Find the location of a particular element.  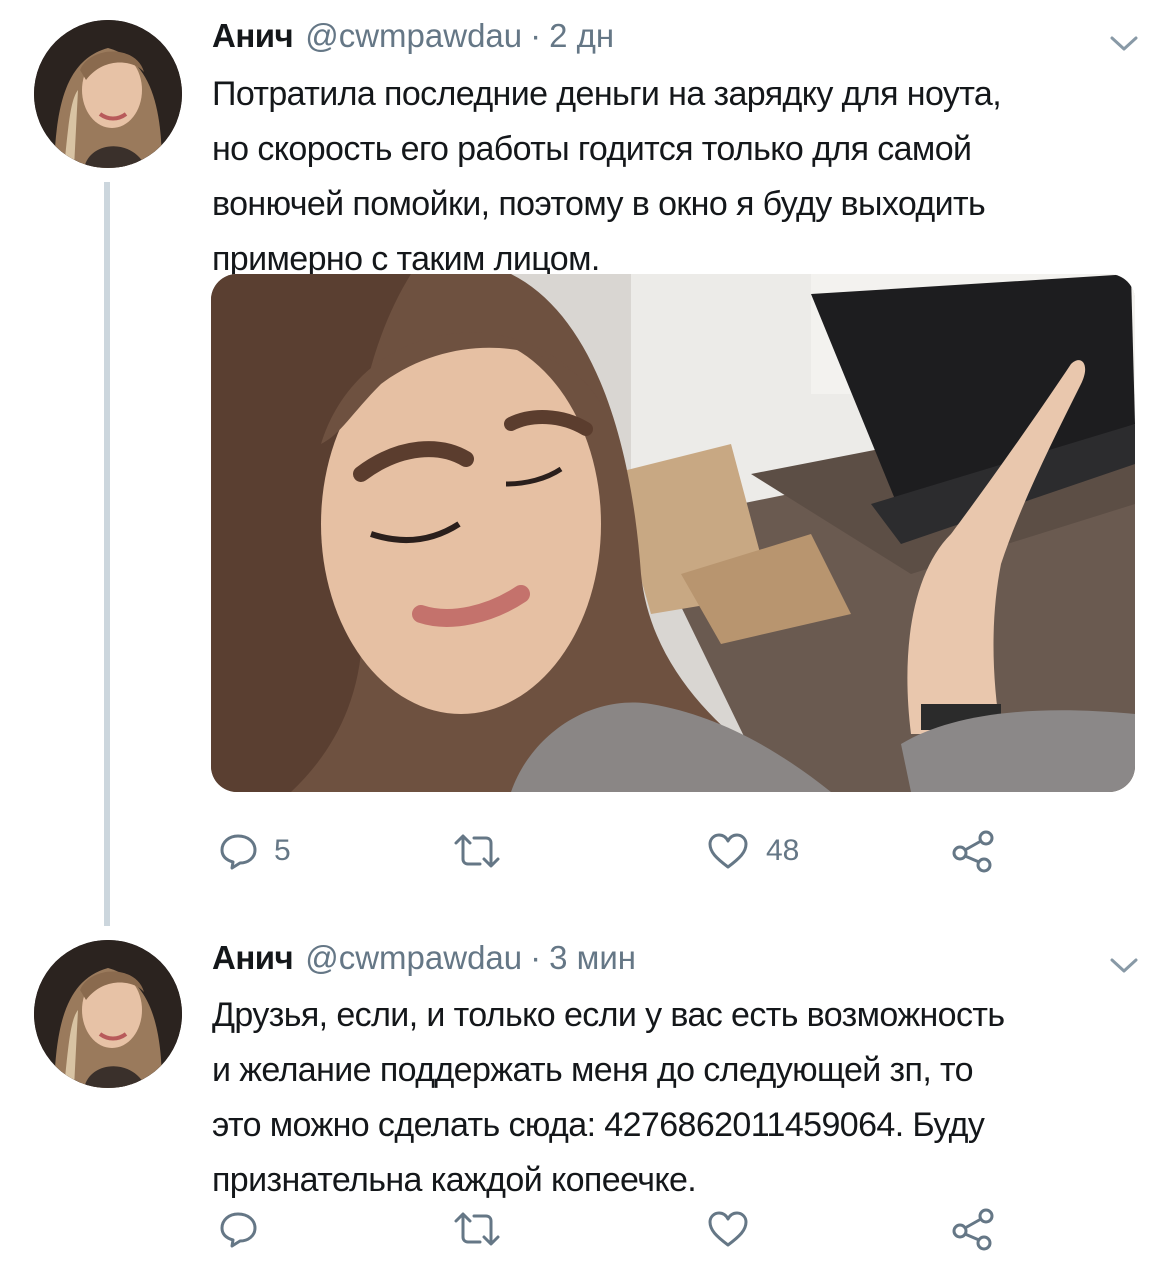

reply-count: 5 is located at coordinates (282, 850).